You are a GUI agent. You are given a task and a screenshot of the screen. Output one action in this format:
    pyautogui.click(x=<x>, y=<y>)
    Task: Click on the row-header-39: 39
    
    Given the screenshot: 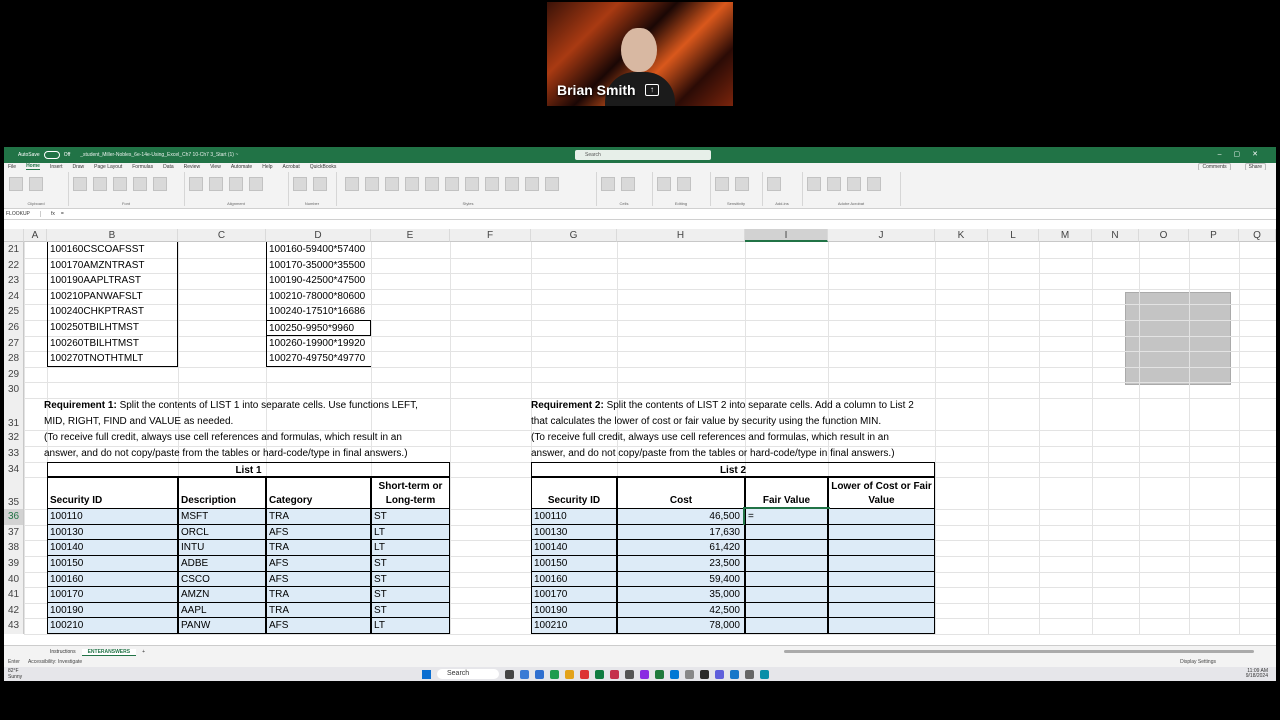 What is the action you would take?
    pyautogui.click(x=14, y=564)
    